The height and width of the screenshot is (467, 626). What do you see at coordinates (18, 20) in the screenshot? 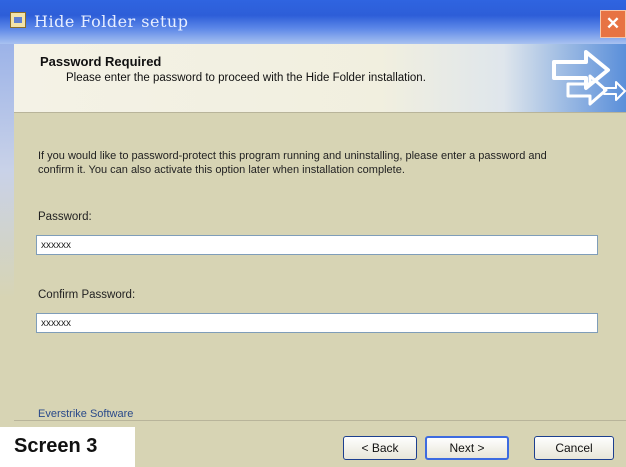
I see `app-icon` at bounding box center [18, 20].